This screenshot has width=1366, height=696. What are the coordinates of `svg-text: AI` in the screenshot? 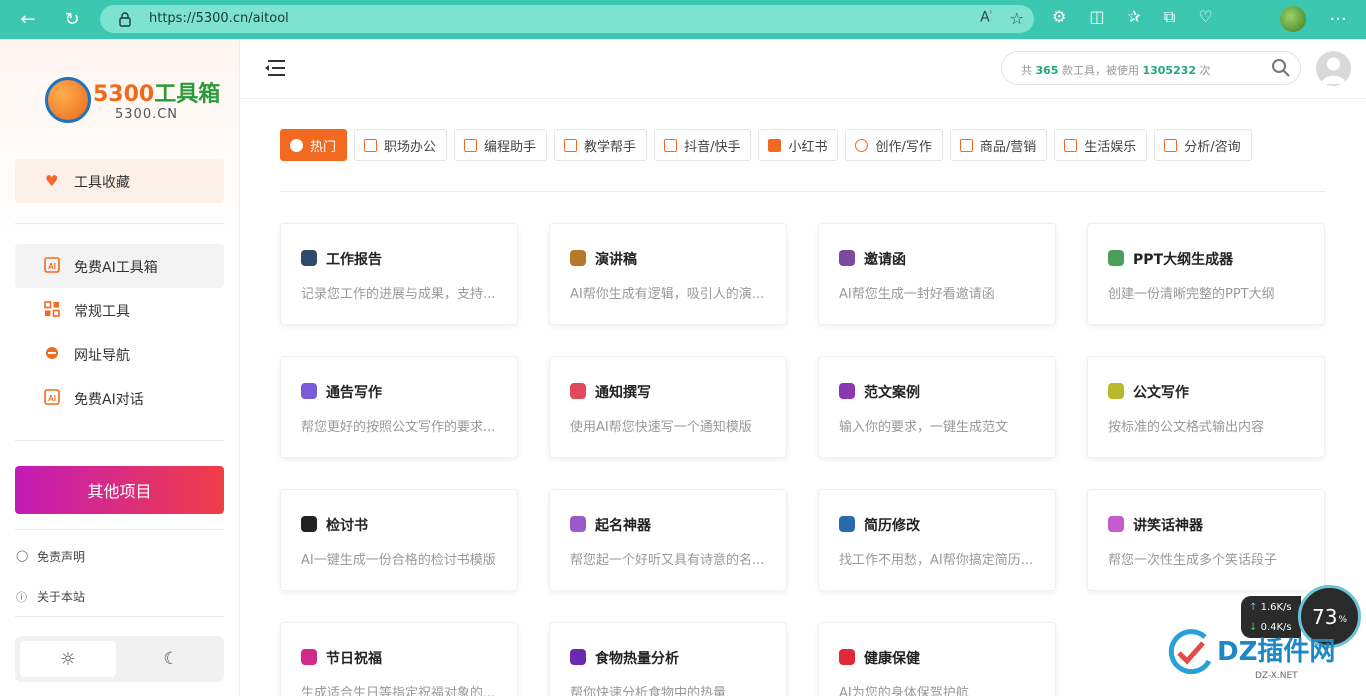 It's located at (52, 266).